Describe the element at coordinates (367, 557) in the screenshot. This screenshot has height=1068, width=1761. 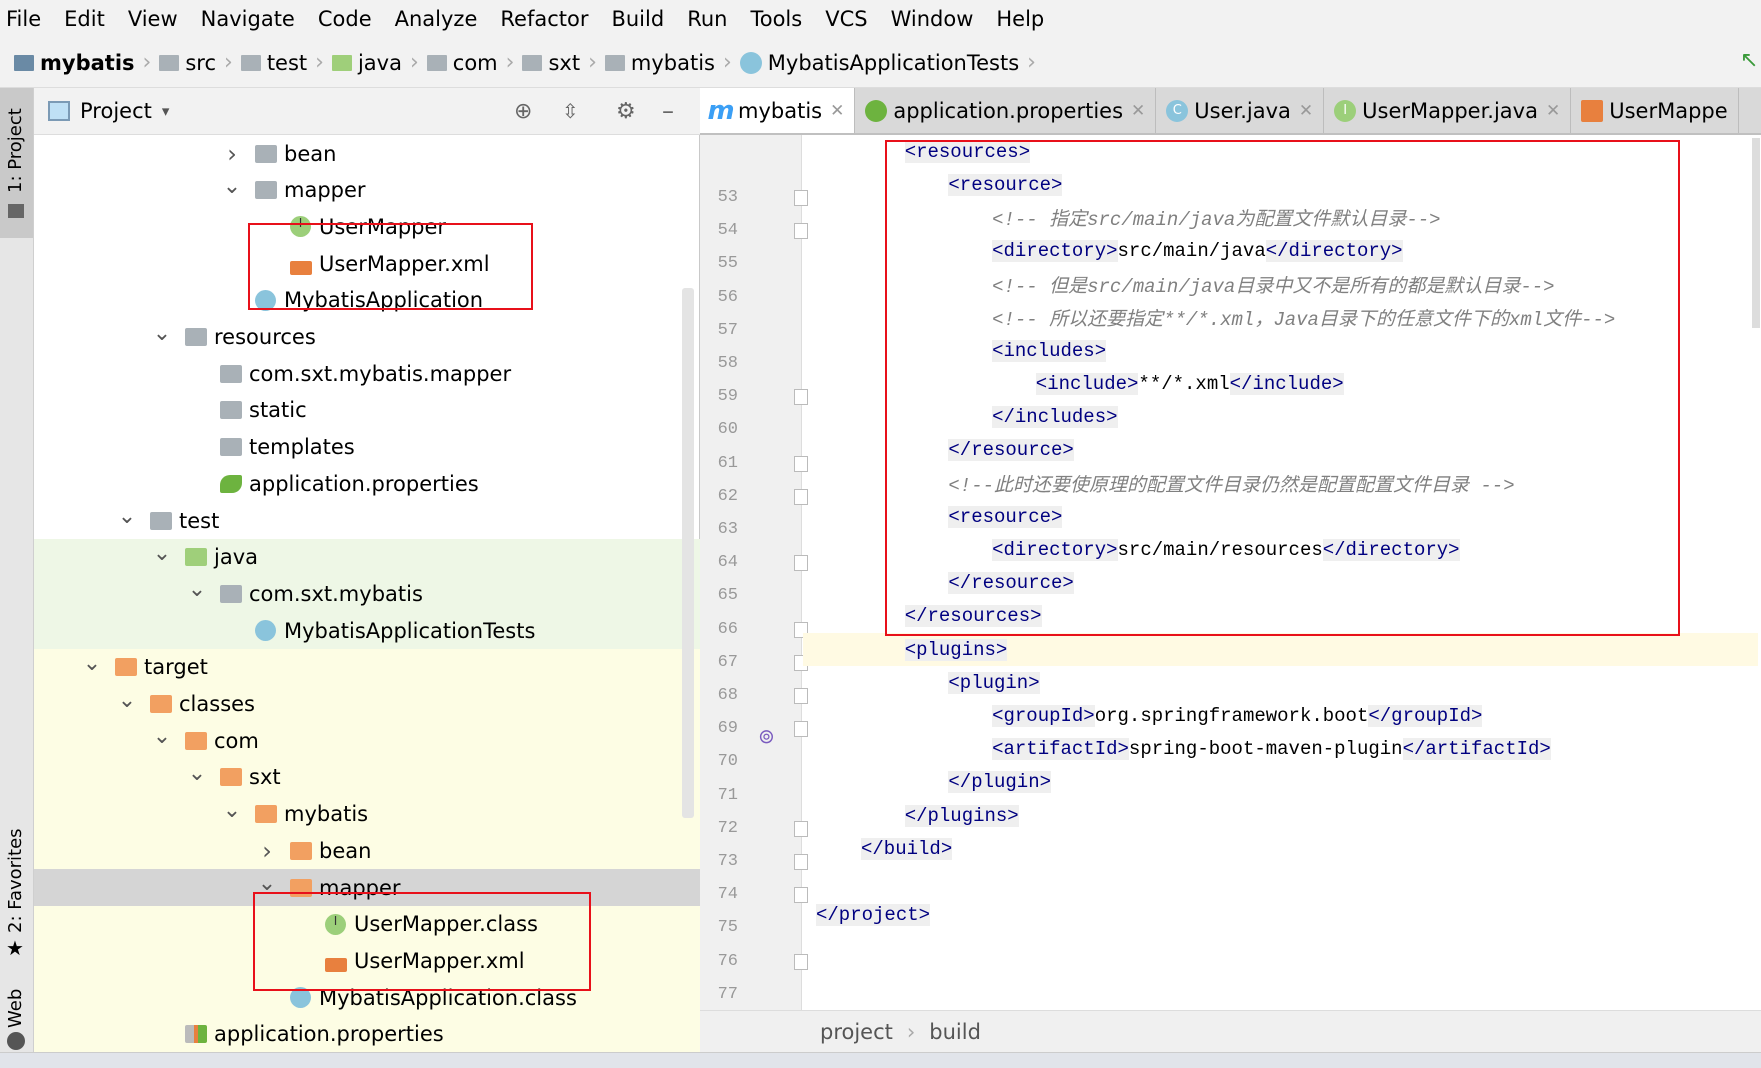
I see `tree-item: ⌄ java` at that location.